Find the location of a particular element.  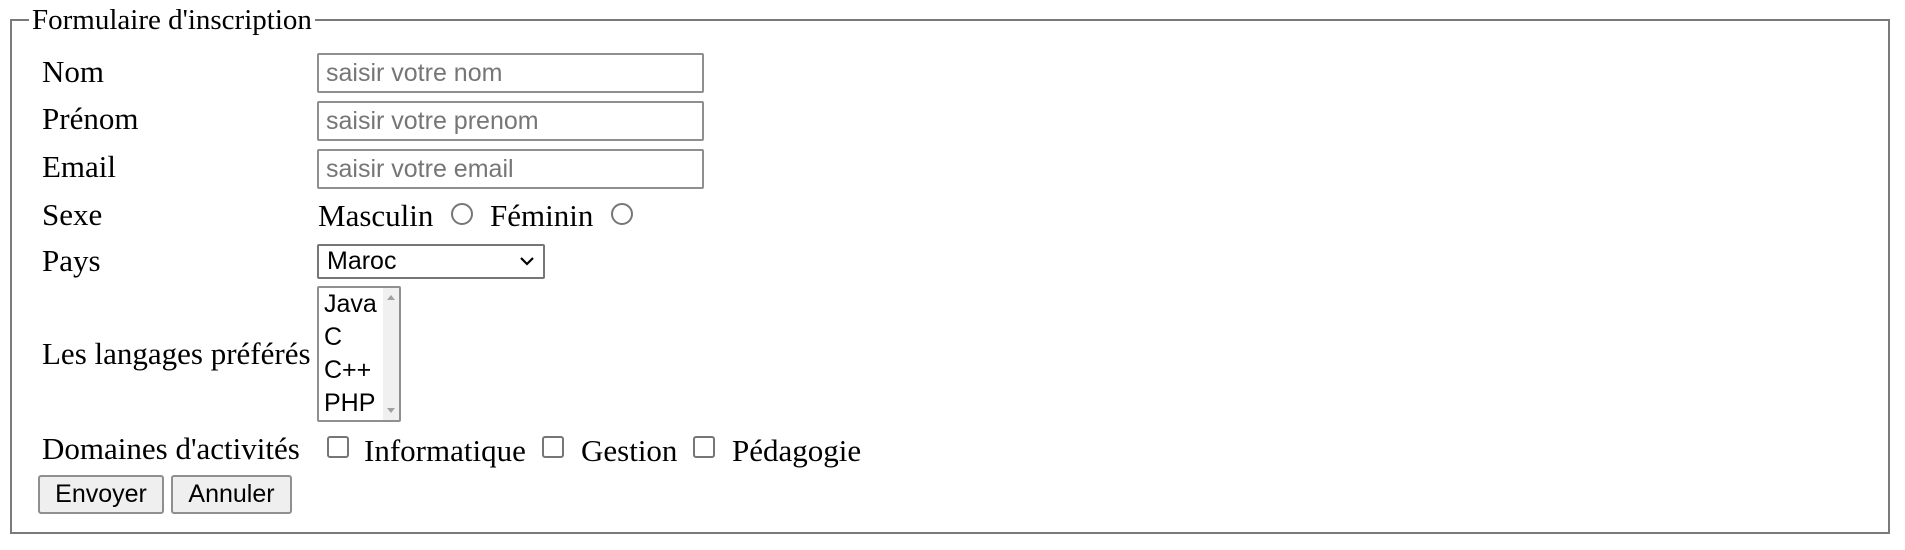

pedagogie-checkbox is located at coordinates (704, 447).